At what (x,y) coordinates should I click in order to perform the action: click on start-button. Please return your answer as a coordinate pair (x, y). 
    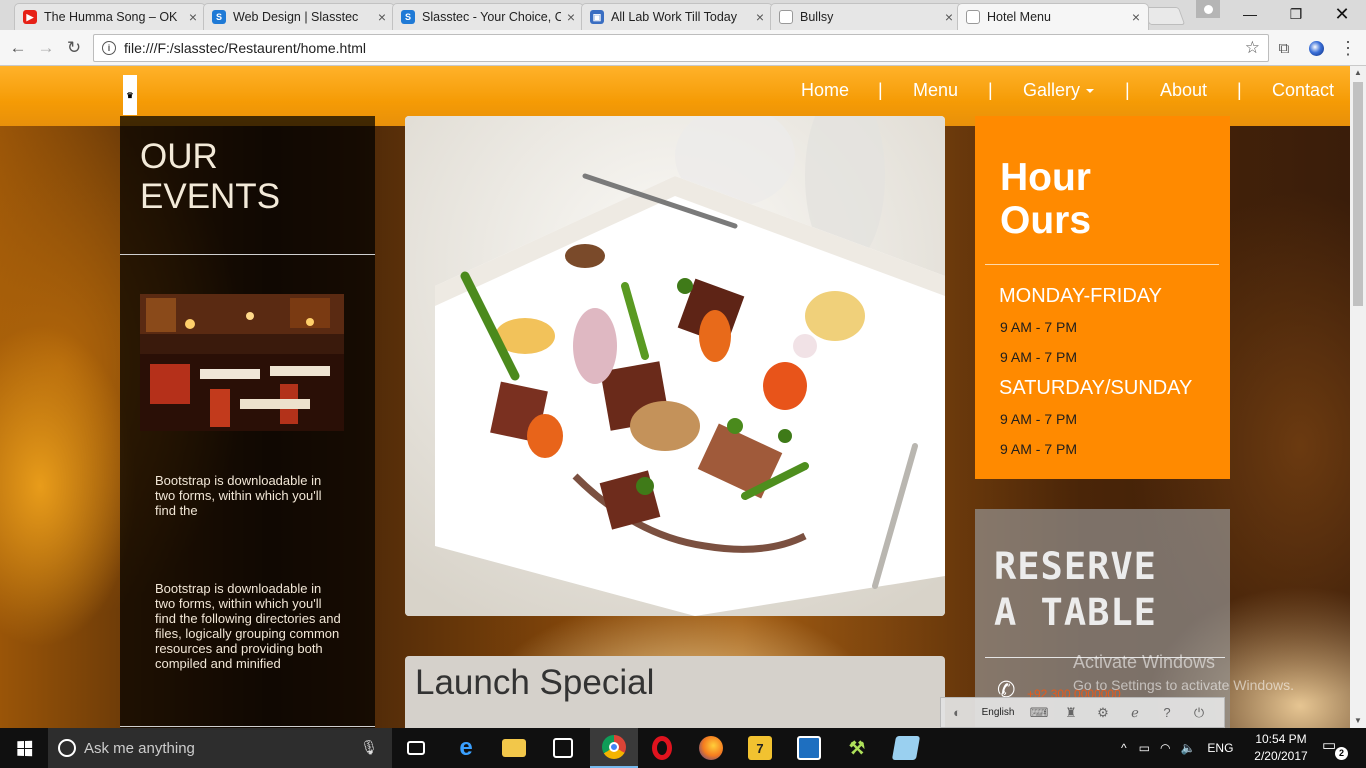
    Looking at the image, I should click on (24, 748).